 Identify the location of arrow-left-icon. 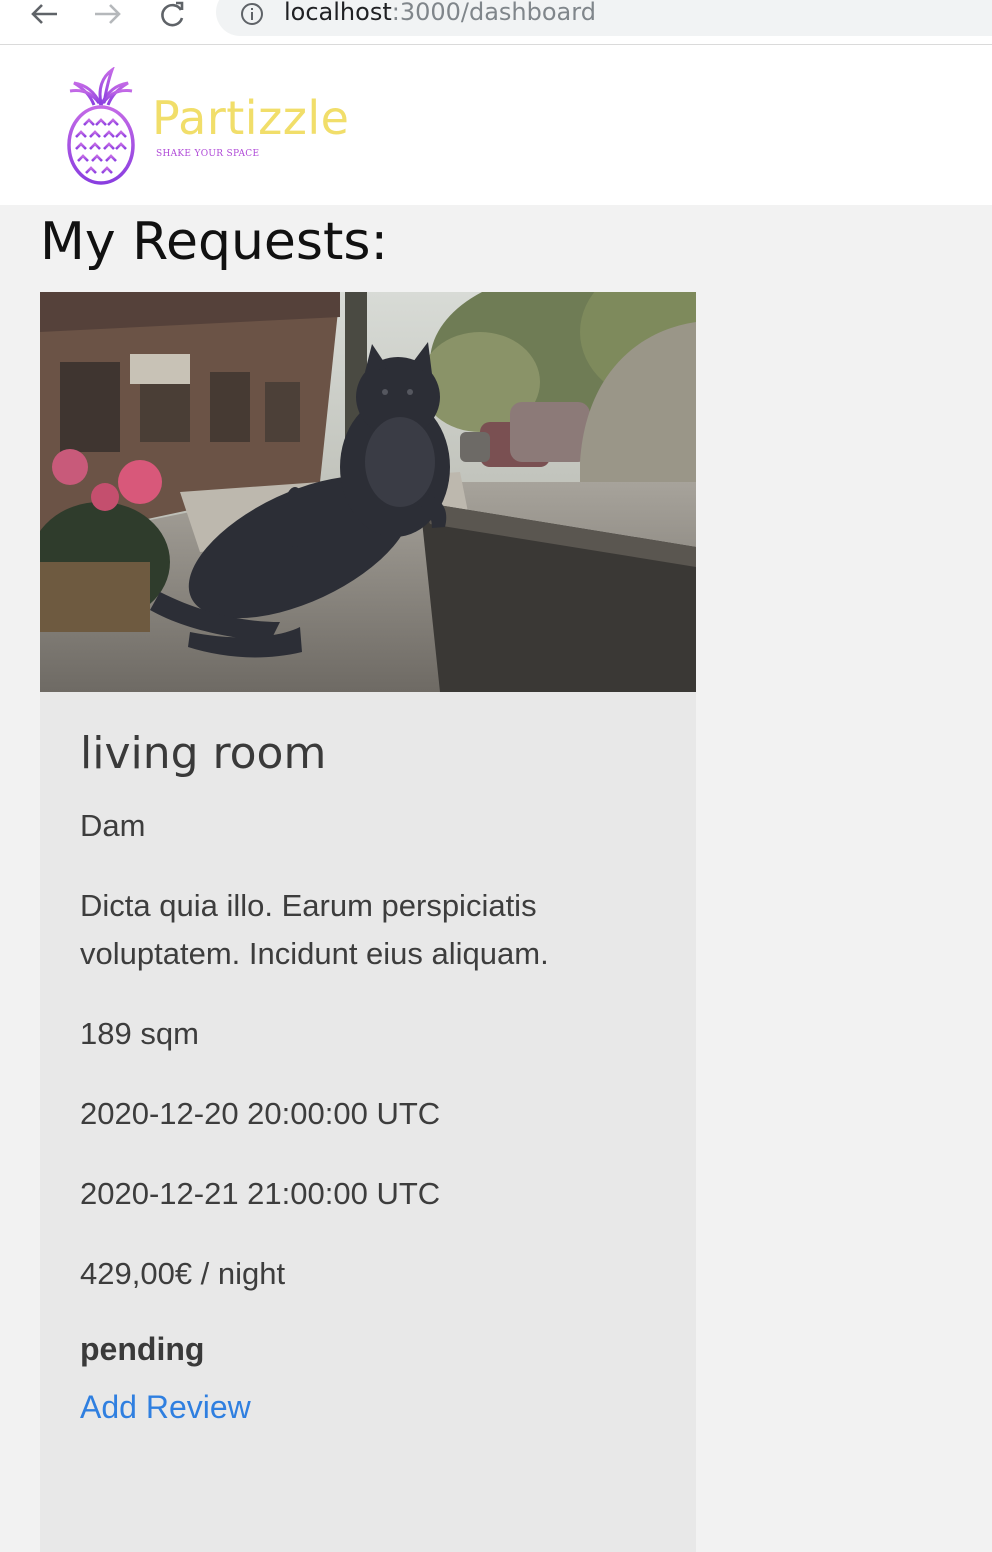
(44, 14).